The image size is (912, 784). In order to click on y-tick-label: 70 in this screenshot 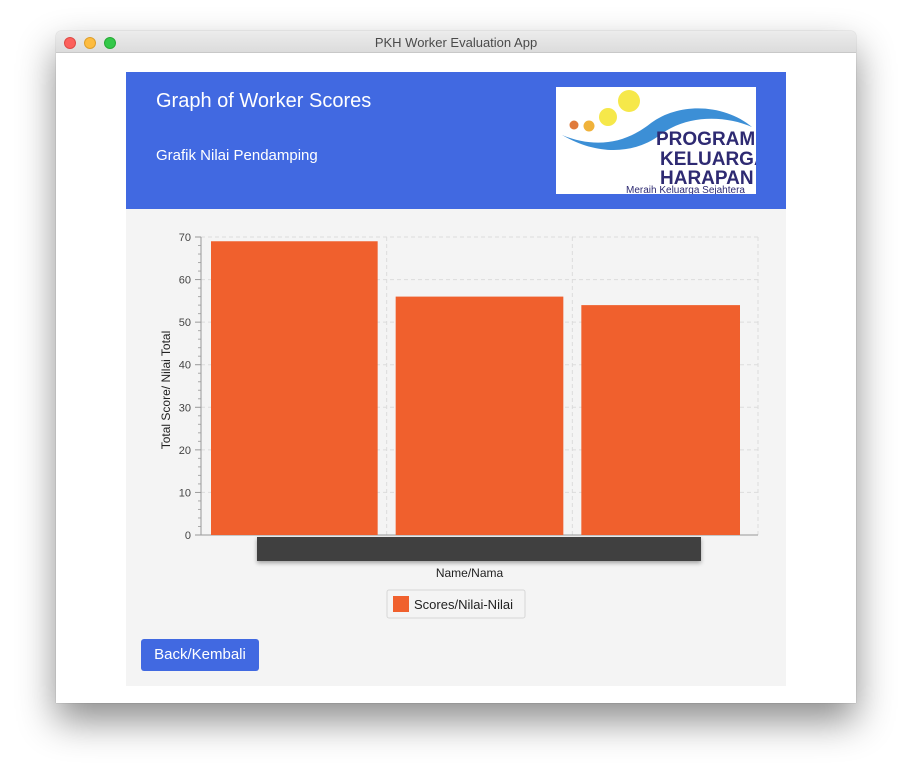, I will do `click(185, 238)`.